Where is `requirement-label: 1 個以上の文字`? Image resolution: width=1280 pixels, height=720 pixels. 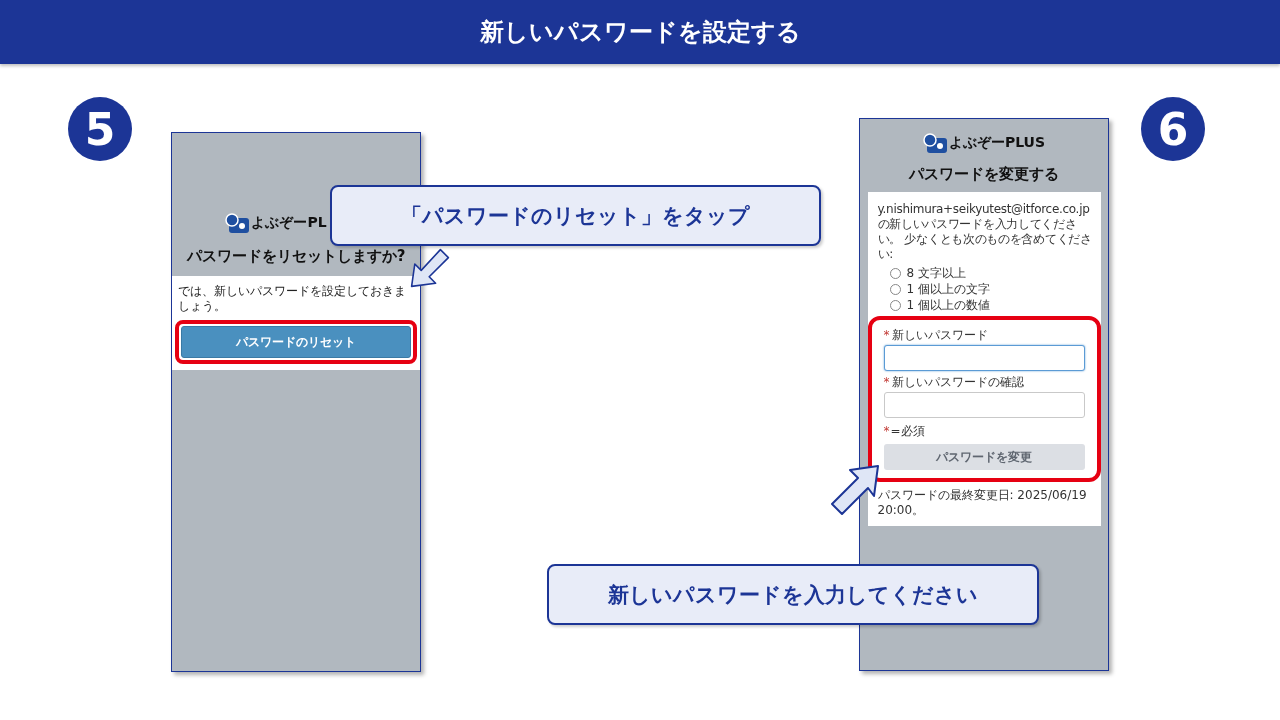 requirement-label: 1 個以上の文字 is located at coordinates (948, 289).